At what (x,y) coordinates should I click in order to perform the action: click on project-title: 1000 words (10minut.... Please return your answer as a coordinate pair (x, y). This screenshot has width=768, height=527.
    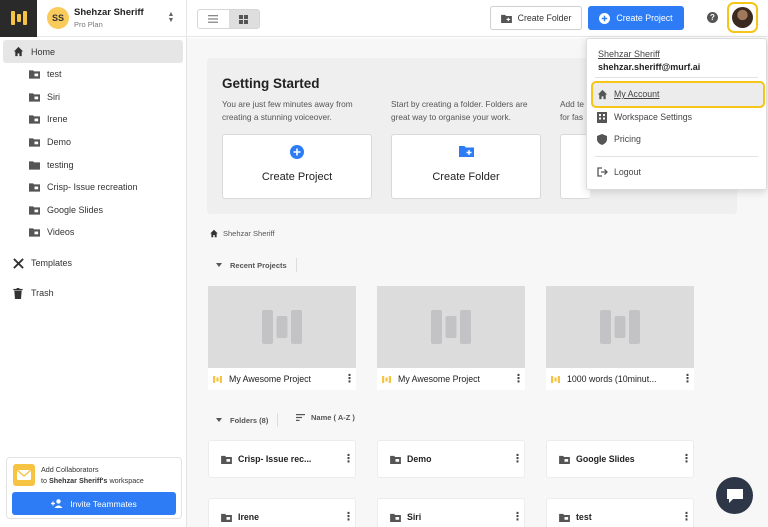
    Looking at the image, I should click on (612, 379).